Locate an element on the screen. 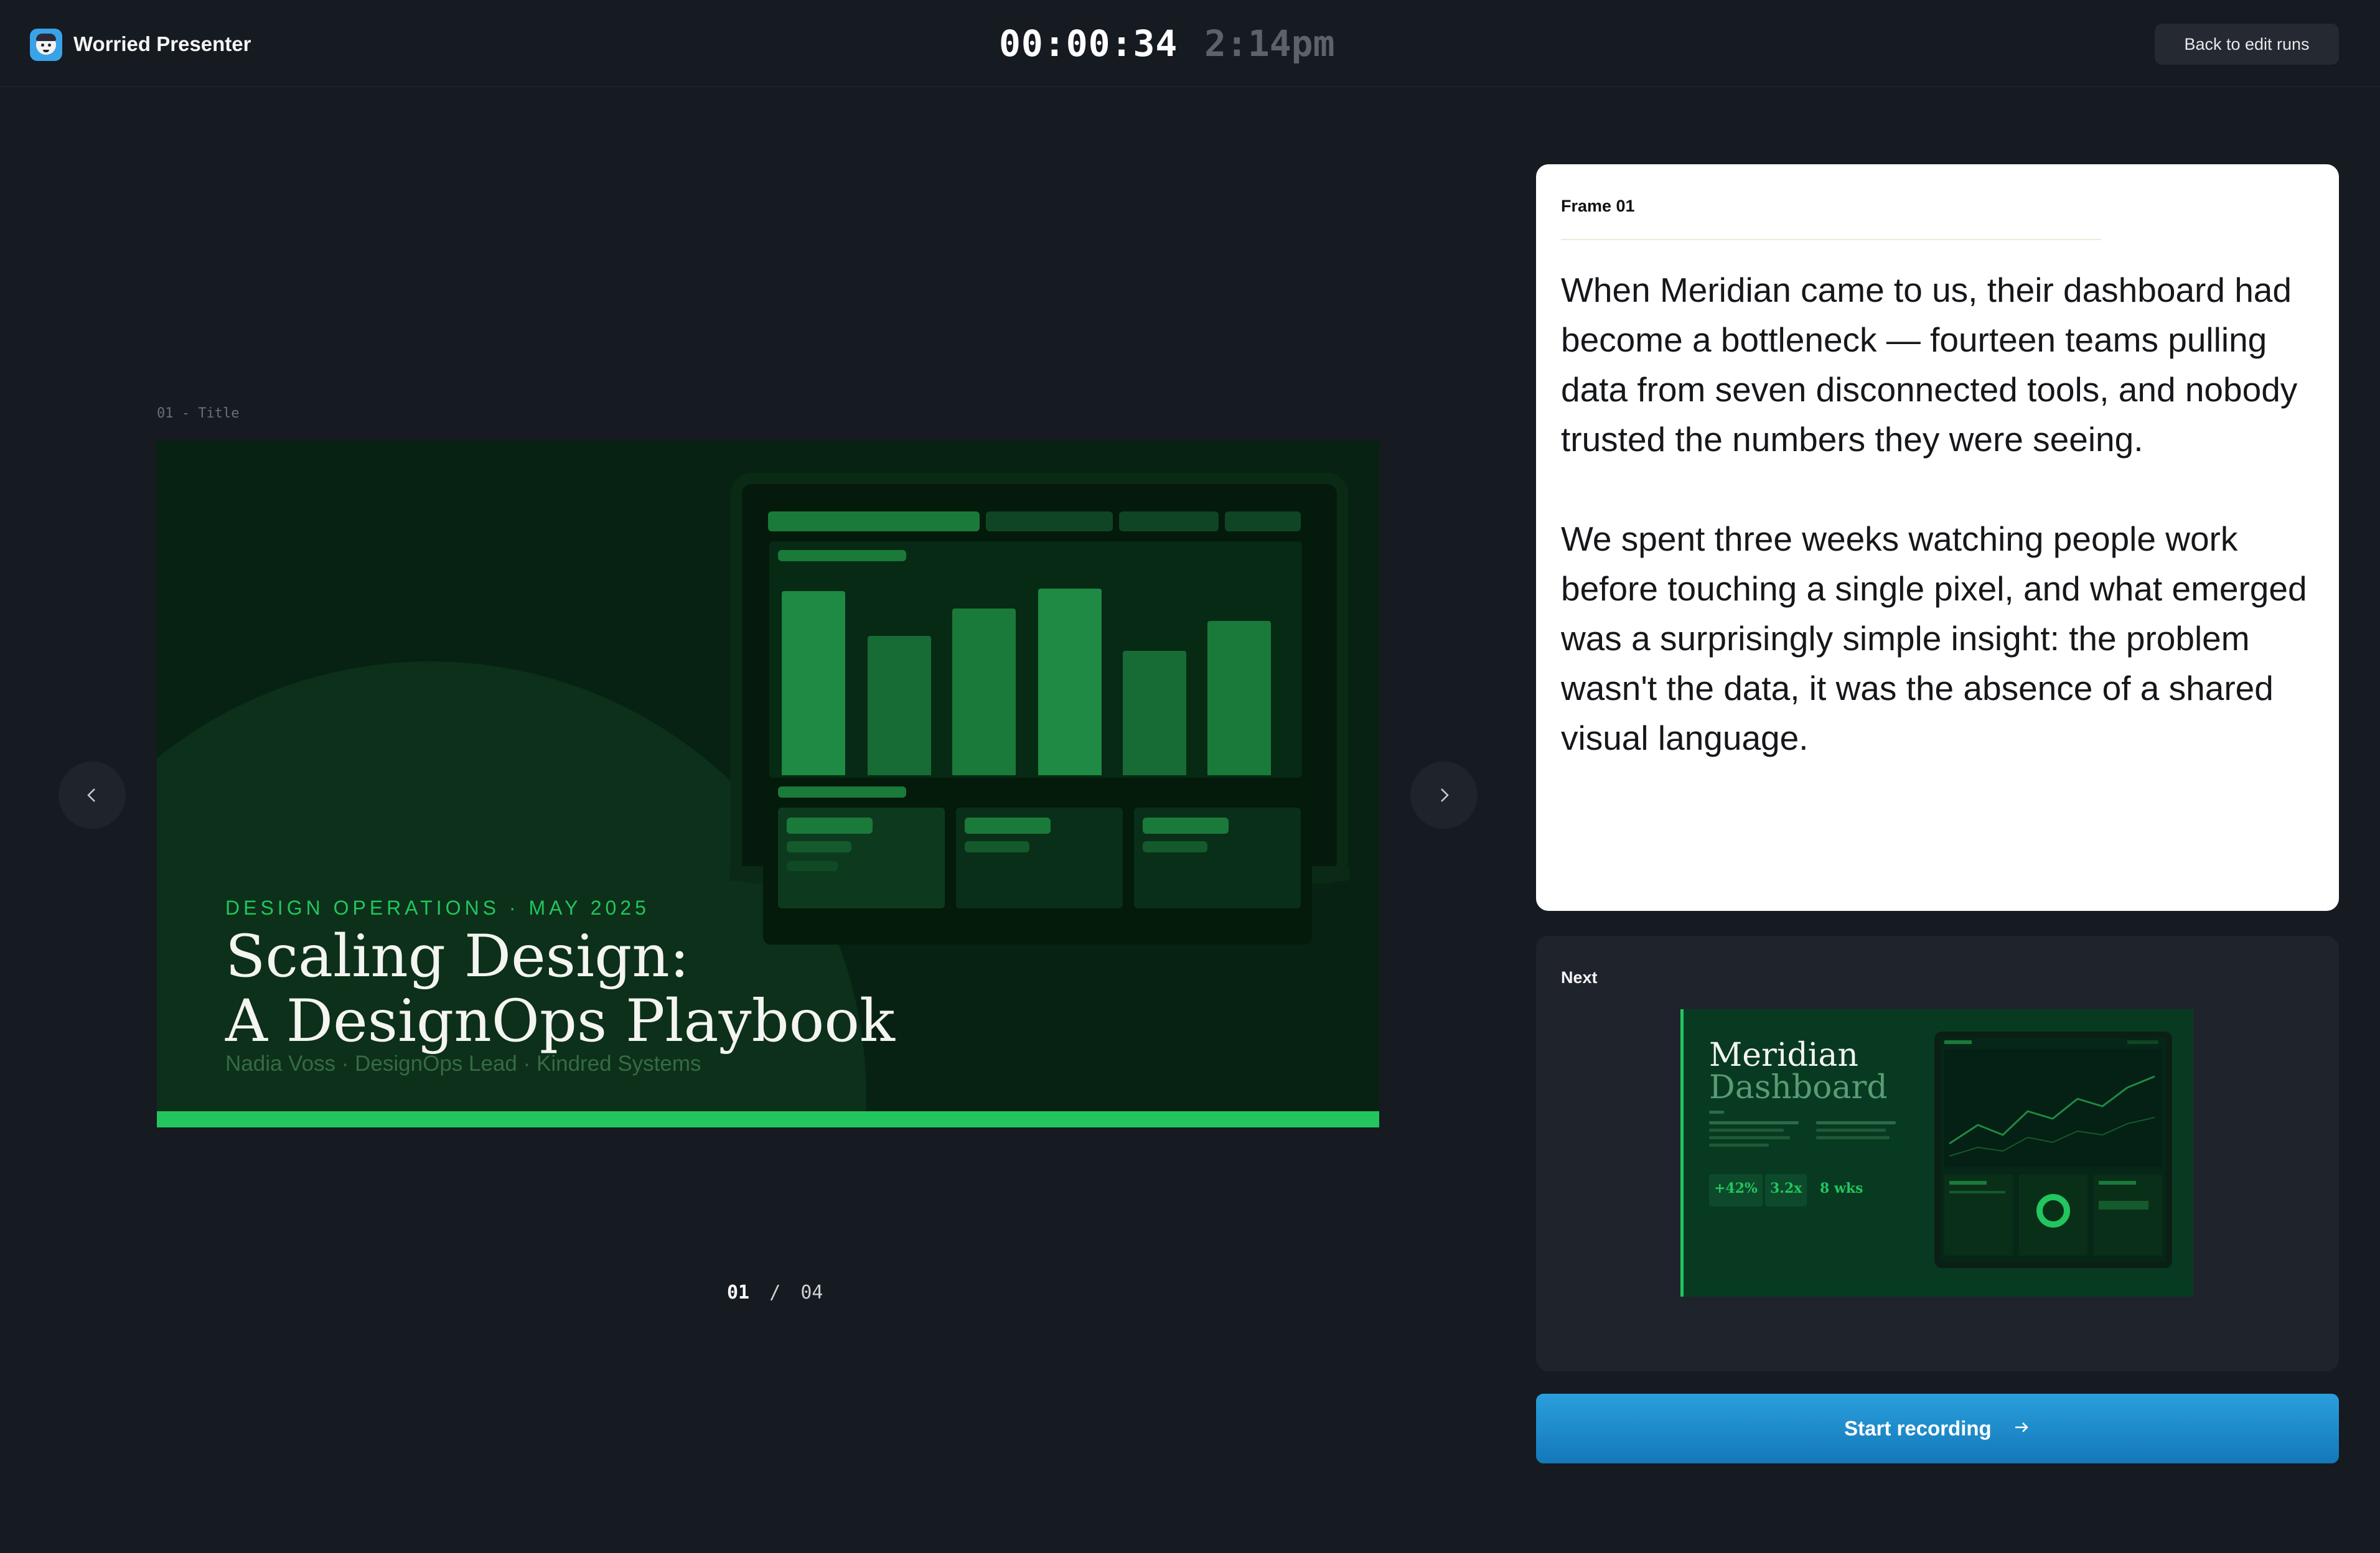 The height and width of the screenshot is (1553, 2380). slide-accent-bar is located at coordinates (768, 1119).